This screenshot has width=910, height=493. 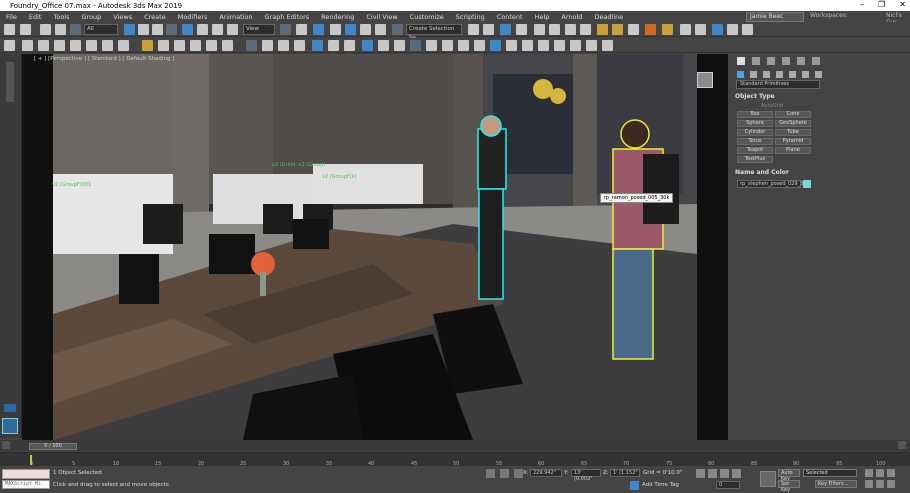 What do you see at coordinates (789, 486) in the screenshot?
I see `set-key-button: Set Key` at bounding box center [789, 486].